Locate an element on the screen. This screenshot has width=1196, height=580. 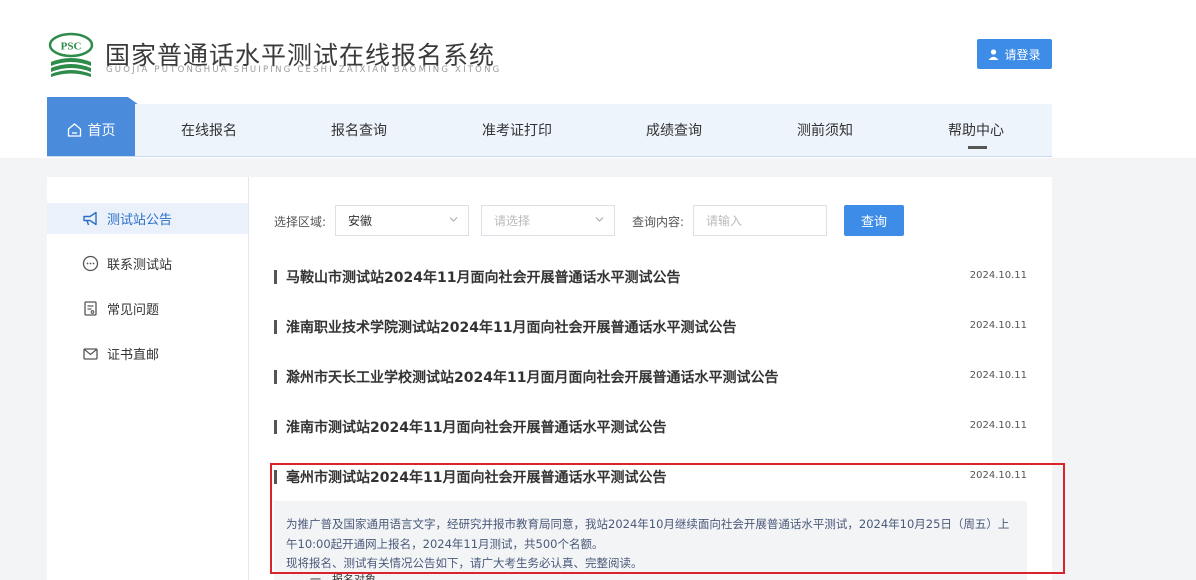
sidebar-label-announcements: 测试站公告 is located at coordinates (140, 220).